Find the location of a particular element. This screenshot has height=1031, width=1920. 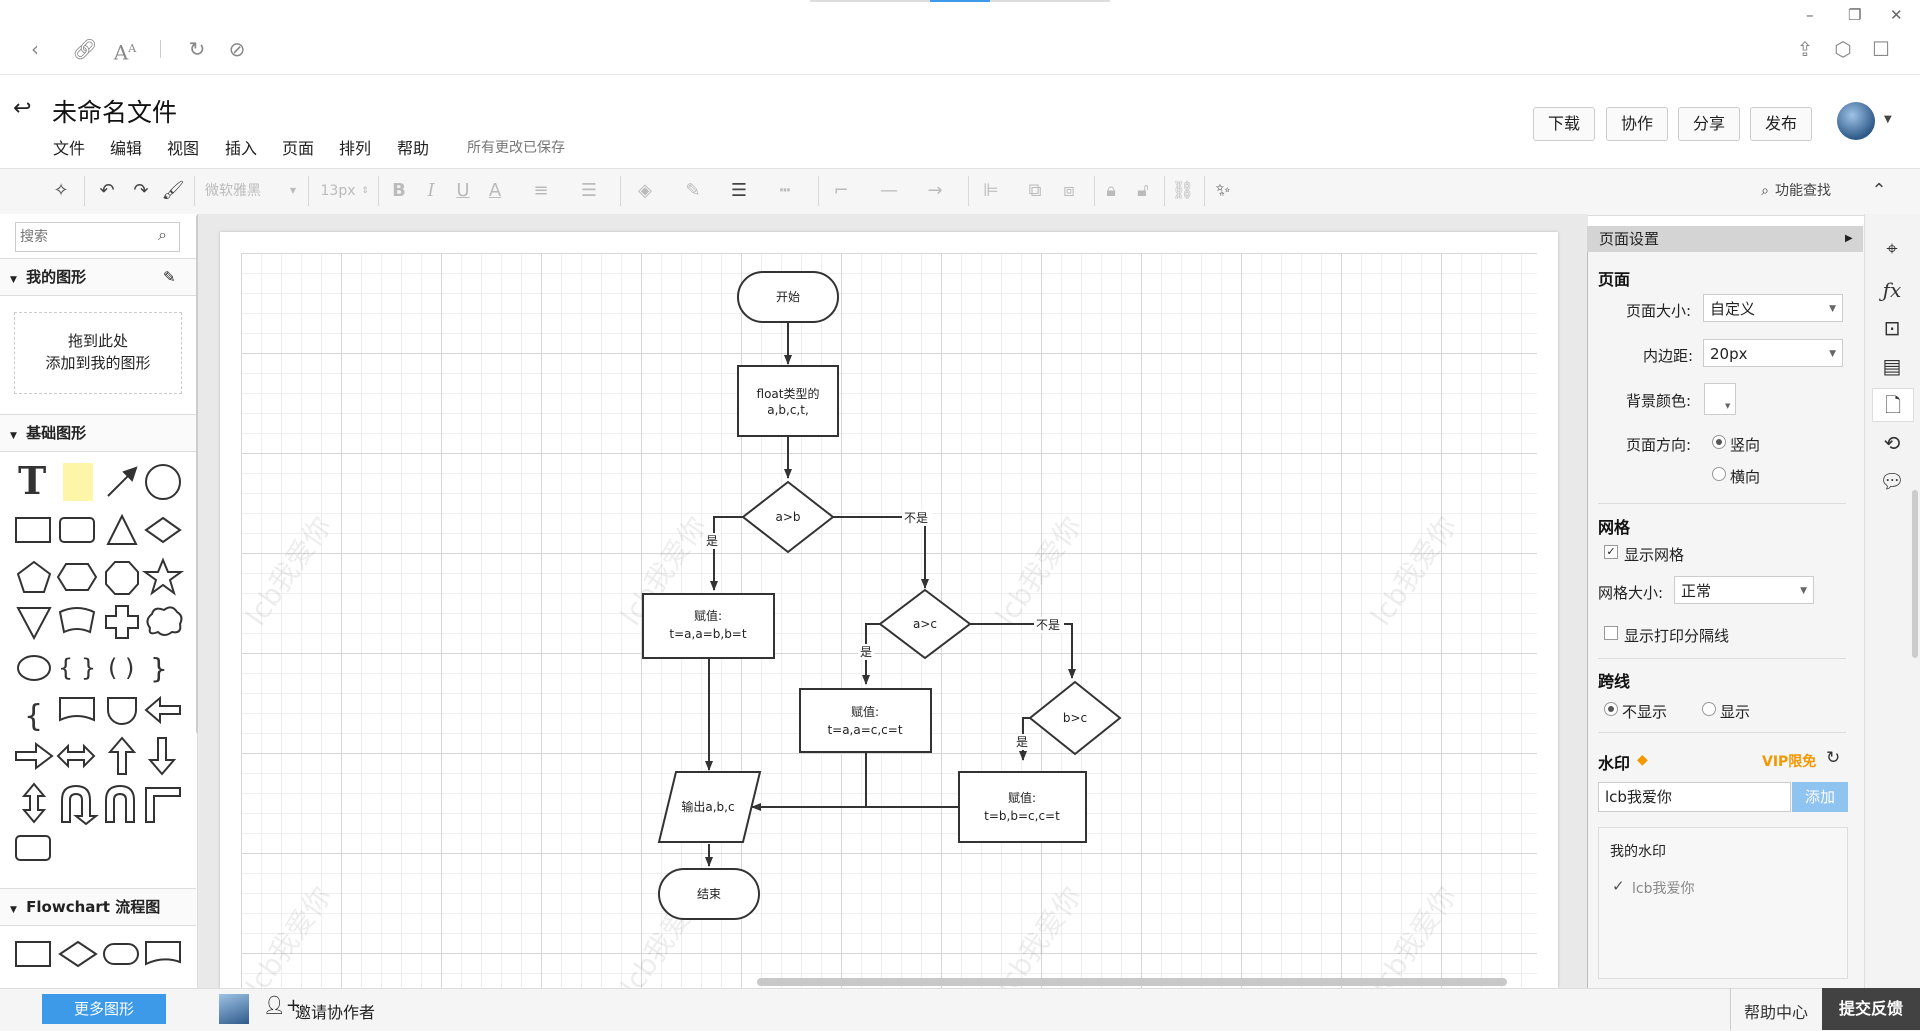

start-label: 开始 is located at coordinates (788, 297).